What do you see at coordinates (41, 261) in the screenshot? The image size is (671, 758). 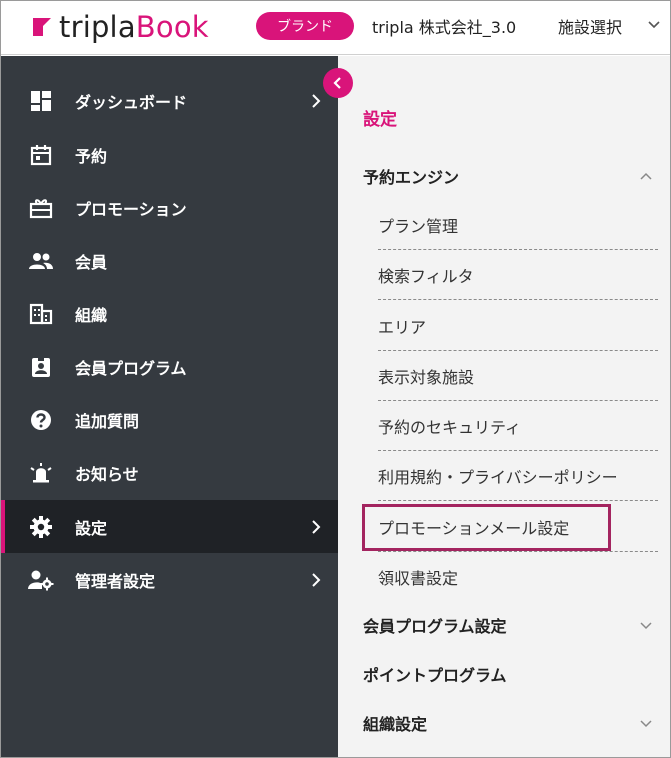 I see `people-icon` at bounding box center [41, 261].